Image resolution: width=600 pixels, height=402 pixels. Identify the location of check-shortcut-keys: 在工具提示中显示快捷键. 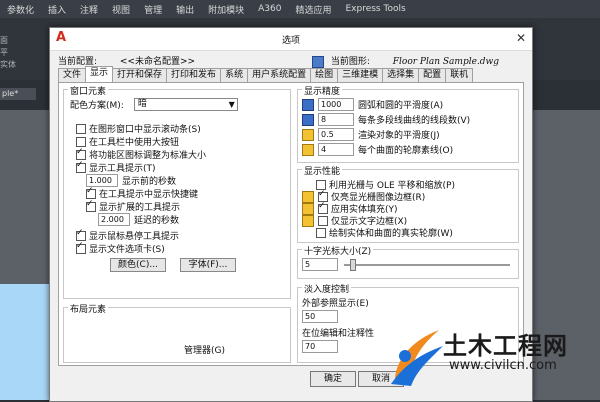
(142, 193).